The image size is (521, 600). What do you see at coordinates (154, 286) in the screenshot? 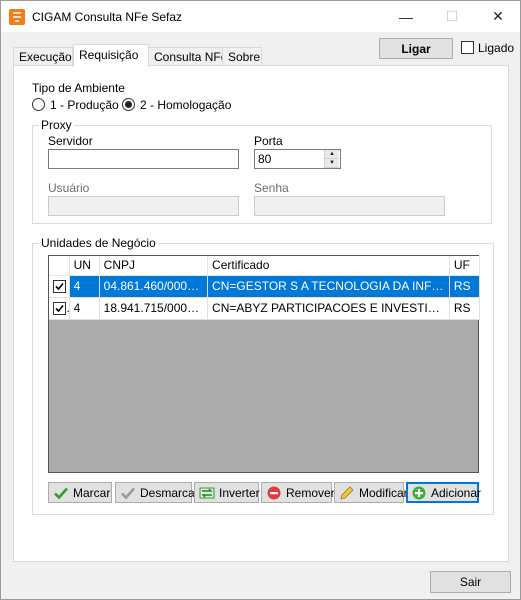
I see `row-cnpj: 04.861.460/0001-65` at bounding box center [154, 286].